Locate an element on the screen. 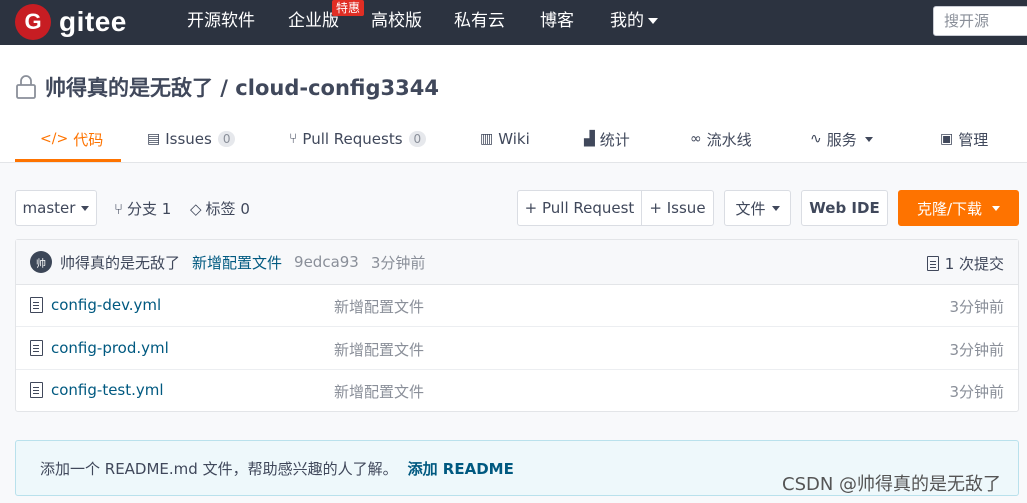 This screenshot has height=503, width=1027. nav-mine-label: 我的 is located at coordinates (627, 21).